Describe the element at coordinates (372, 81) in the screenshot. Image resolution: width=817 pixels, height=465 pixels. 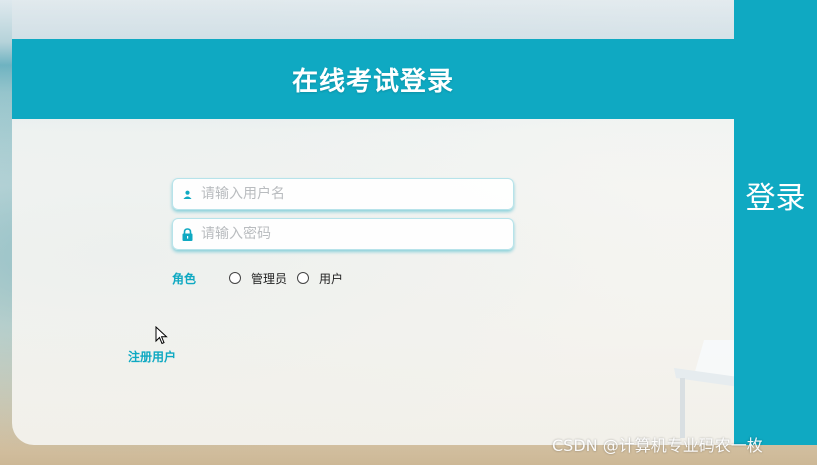
I see `page-title: 在线考试登录` at that location.